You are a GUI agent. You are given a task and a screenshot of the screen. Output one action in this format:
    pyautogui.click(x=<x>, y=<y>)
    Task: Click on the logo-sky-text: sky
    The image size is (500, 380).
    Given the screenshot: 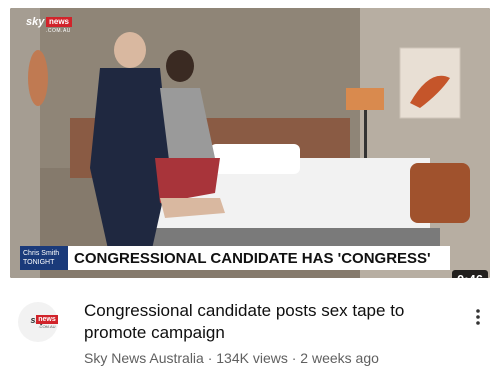 What is the action you would take?
    pyautogui.click(x=35, y=22)
    